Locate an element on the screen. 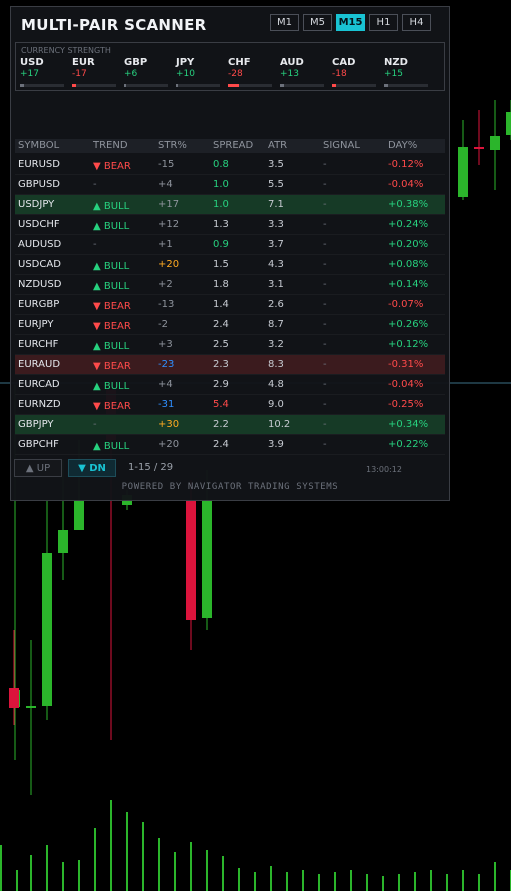  table-row: GBPCHF ▲ BULL +20 2.4 3.9 - +0.22% is located at coordinates (230, 445).